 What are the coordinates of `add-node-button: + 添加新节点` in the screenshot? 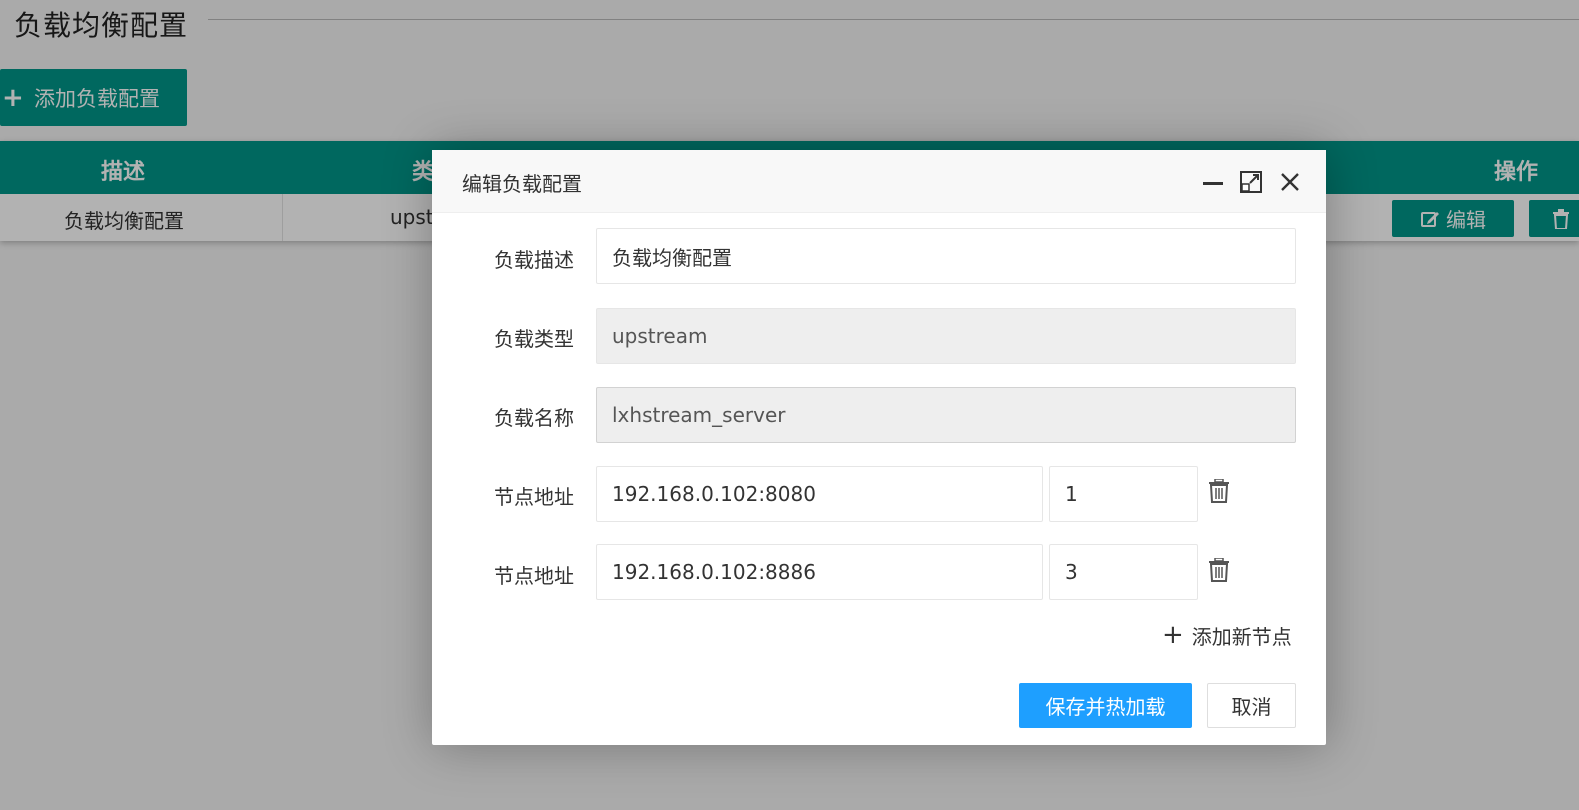 It's located at (1227, 635).